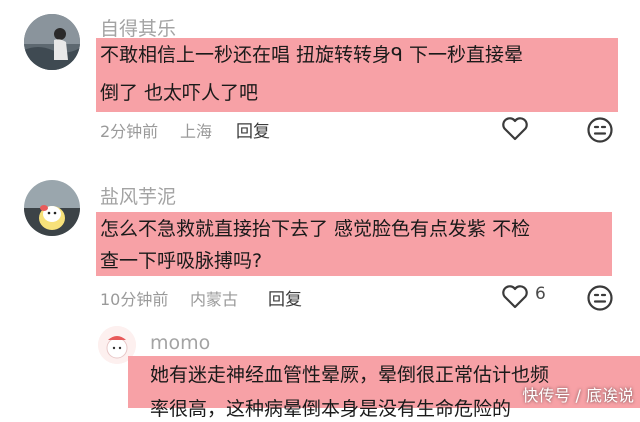 The image size is (640, 422). I want to click on comment-text-line: 不敢相信上一秒还在唱 扭旋转转身ᑫ 下一秒直接晕, so click(312, 55).